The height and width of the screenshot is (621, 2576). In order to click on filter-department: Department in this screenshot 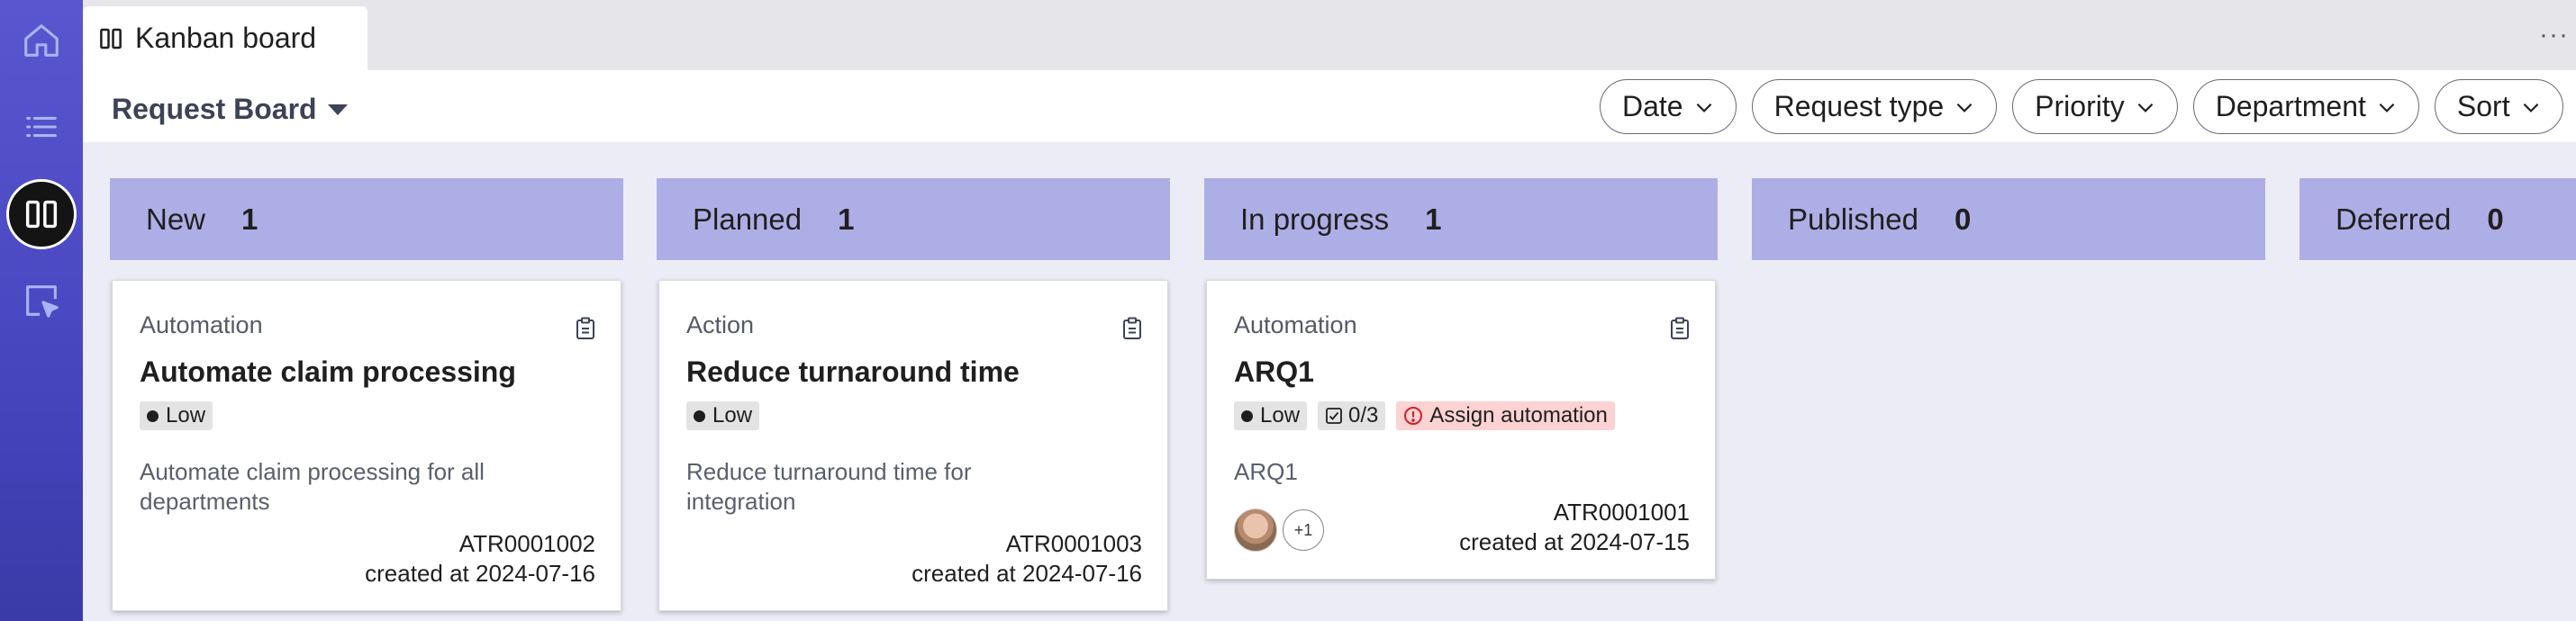, I will do `click(2305, 107)`.